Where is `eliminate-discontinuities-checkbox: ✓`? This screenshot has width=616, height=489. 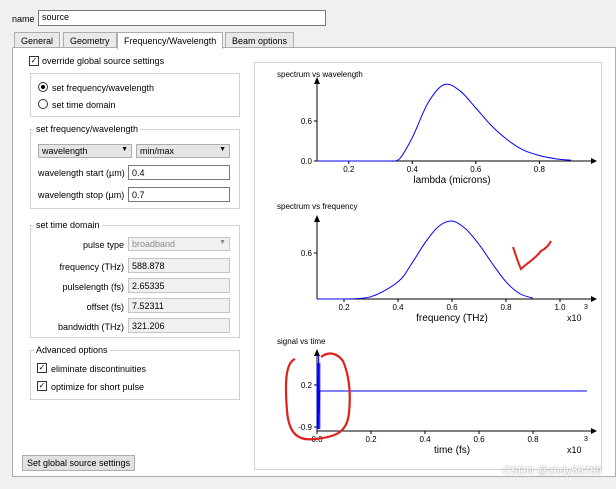
eliminate-discontinuities-checkbox: ✓ is located at coordinates (42, 368).